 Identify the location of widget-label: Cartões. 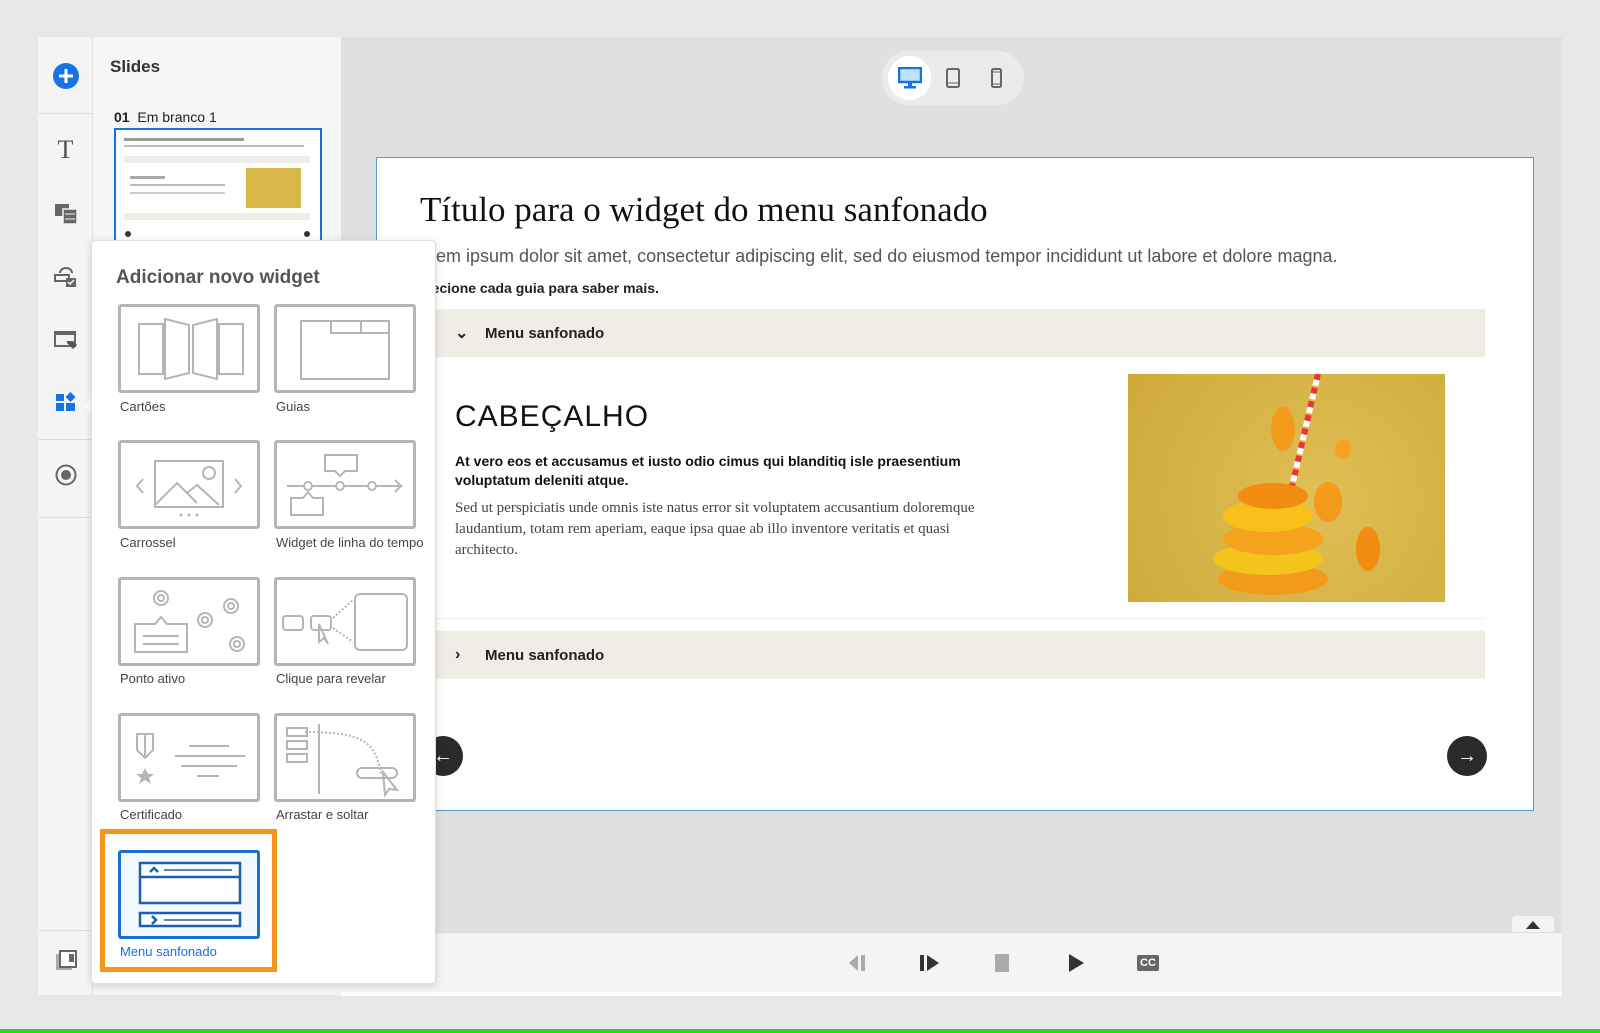
(143, 406).